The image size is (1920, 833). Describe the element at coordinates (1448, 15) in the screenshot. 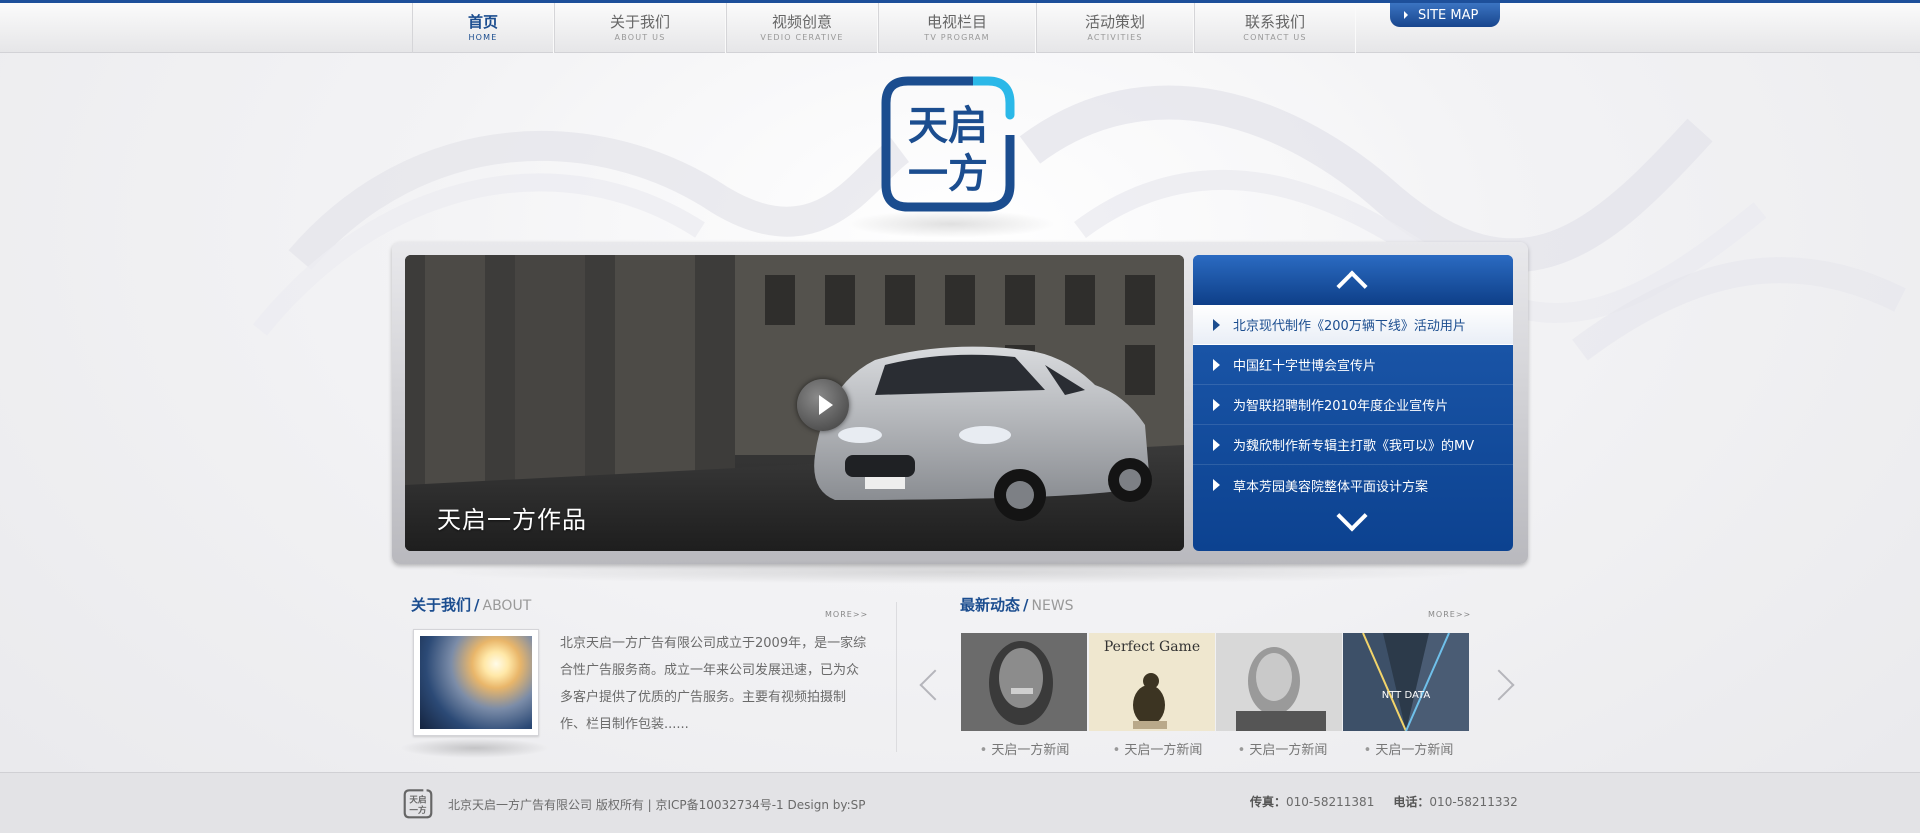

I see `sitemap-label: SITE MAP` at that location.